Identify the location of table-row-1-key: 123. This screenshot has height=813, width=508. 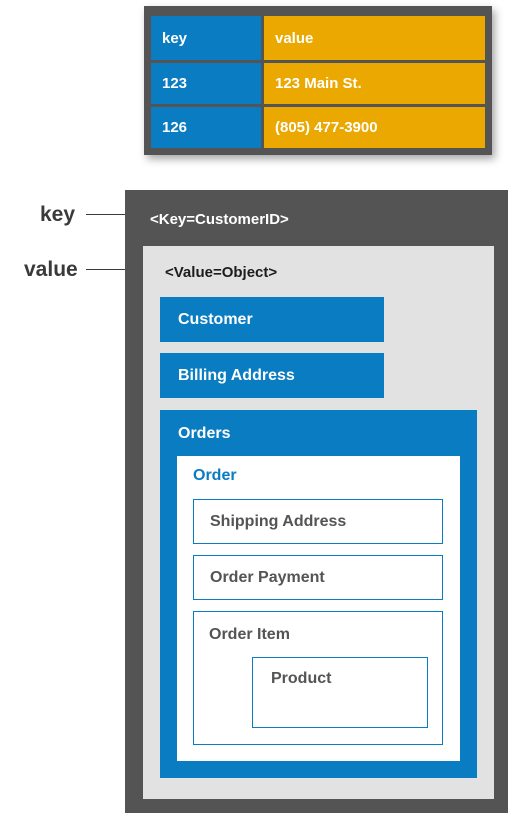
(206, 83).